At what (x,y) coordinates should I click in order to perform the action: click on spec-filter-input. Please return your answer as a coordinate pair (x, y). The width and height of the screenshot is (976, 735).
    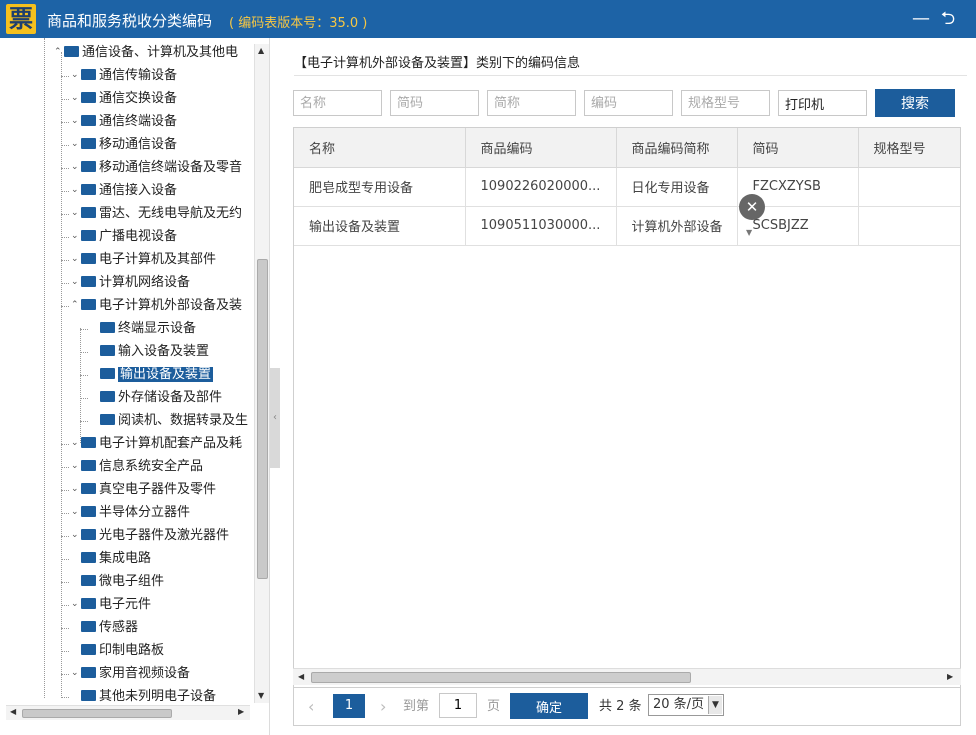
    Looking at the image, I should click on (725, 103).